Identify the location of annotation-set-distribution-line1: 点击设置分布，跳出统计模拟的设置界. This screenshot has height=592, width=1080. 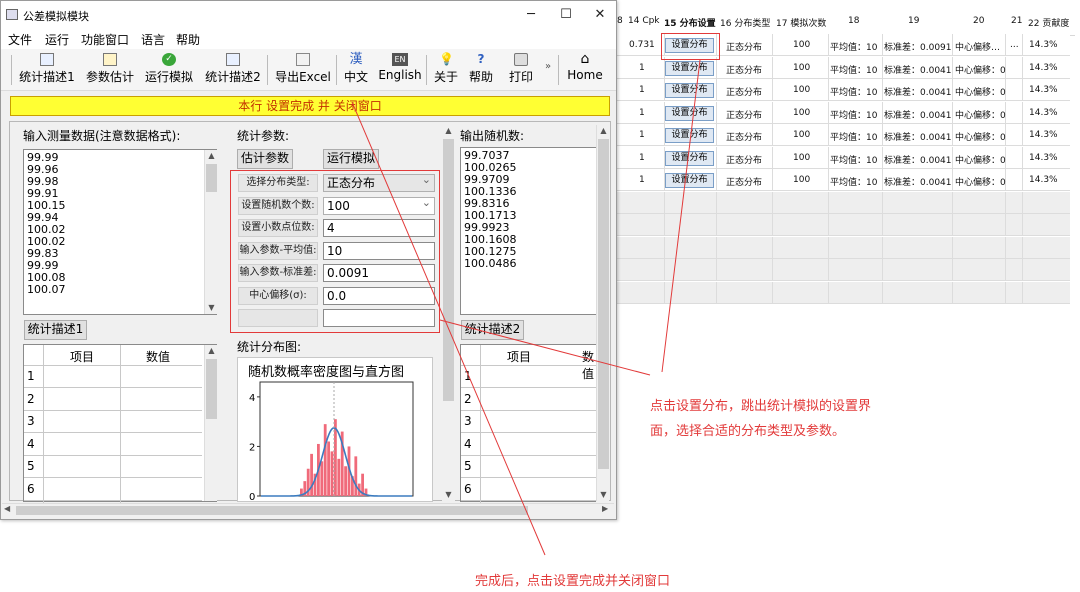
(761, 406).